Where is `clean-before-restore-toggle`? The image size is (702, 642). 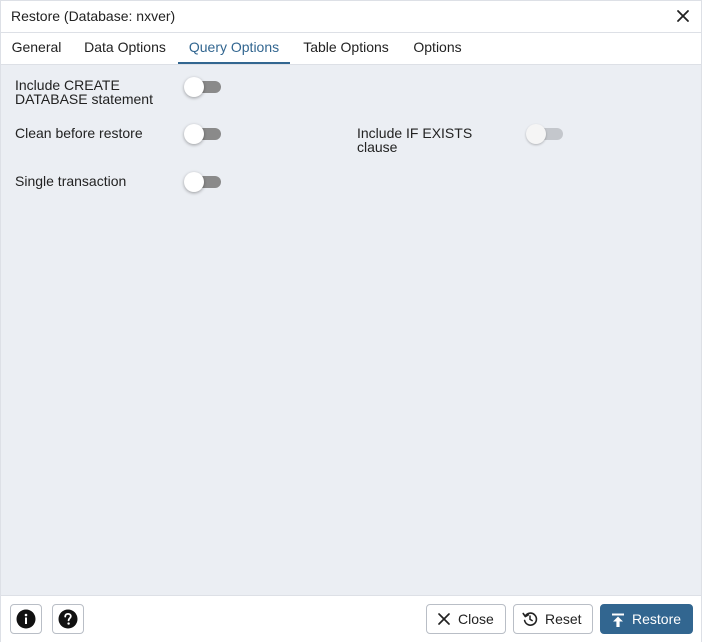 clean-before-restore-toggle is located at coordinates (204, 134).